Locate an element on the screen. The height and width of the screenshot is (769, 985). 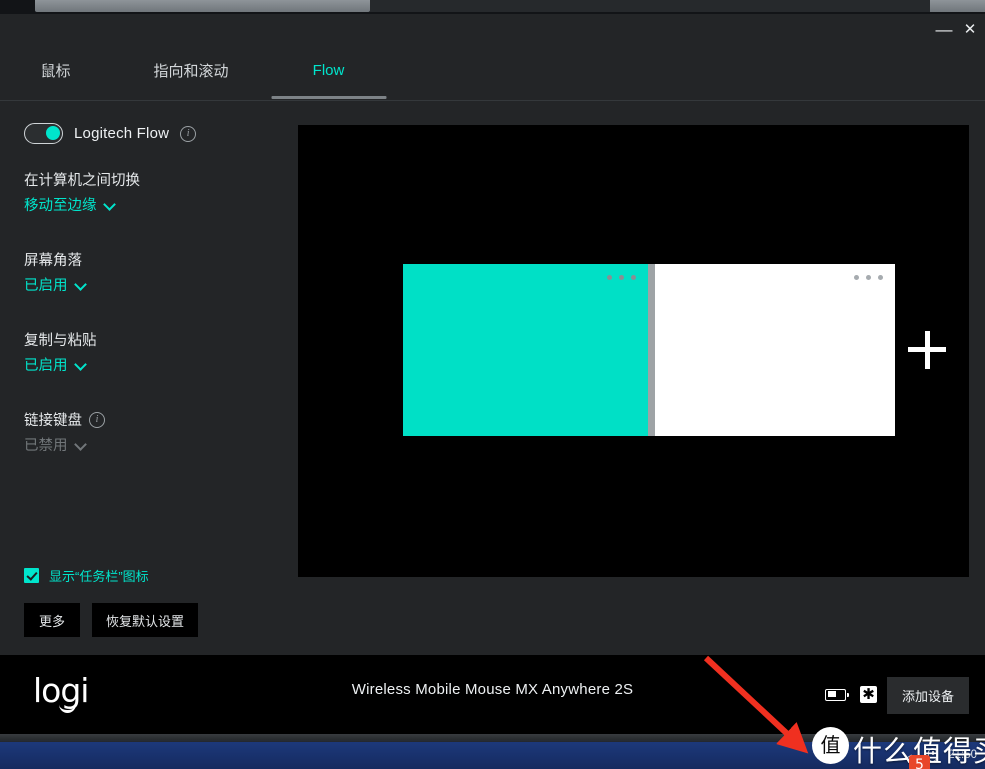
window-titlebar: — ✕ is located at coordinates (492, 27).